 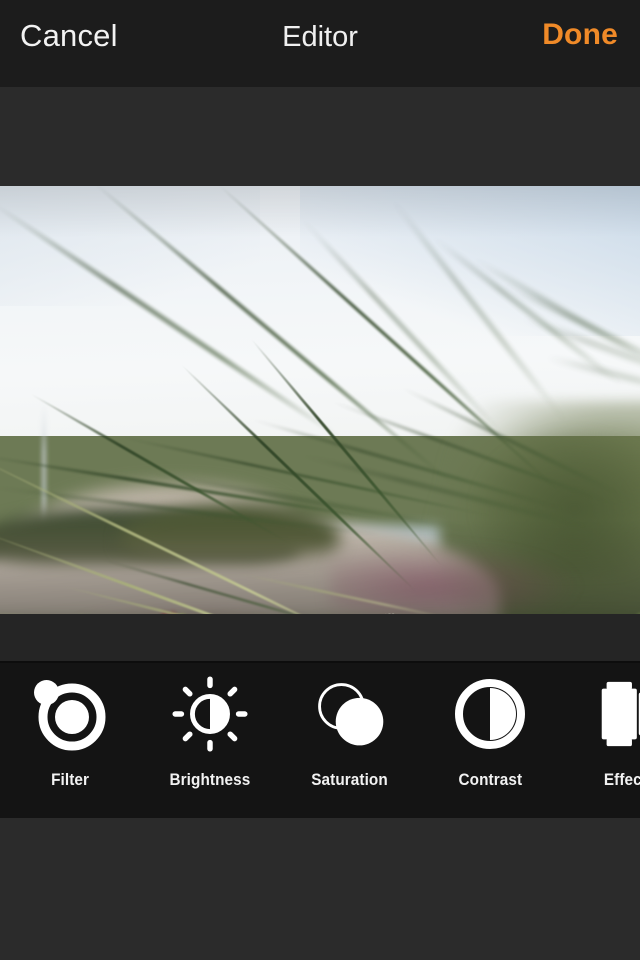 I want to click on done-button: Done, so click(x=580, y=35).